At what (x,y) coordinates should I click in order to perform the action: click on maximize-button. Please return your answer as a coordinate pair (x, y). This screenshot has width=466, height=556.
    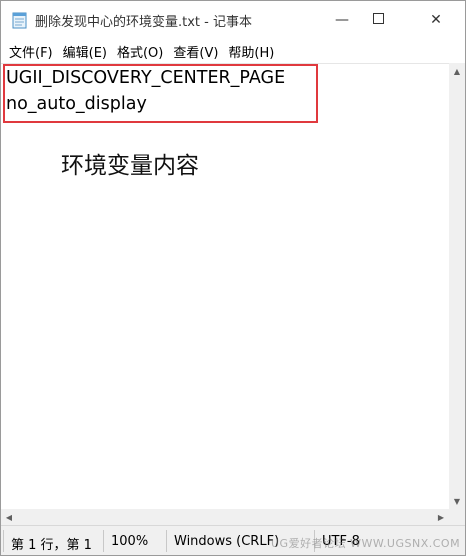
    Looking at the image, I should click on (378, 20).